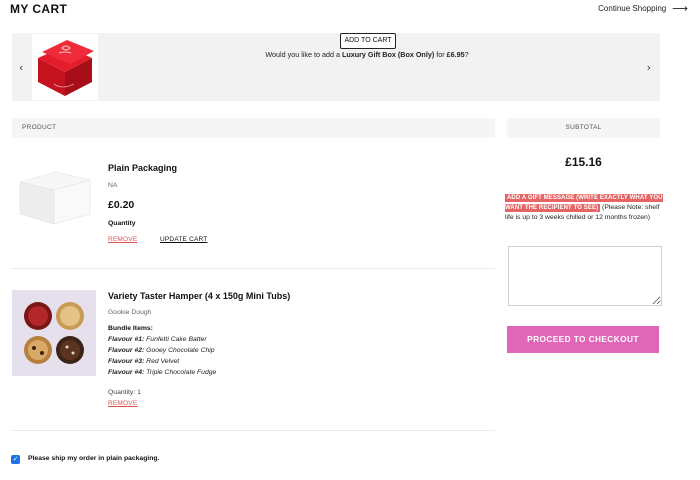  I want to click on gift-message-input, so click(585, 276).